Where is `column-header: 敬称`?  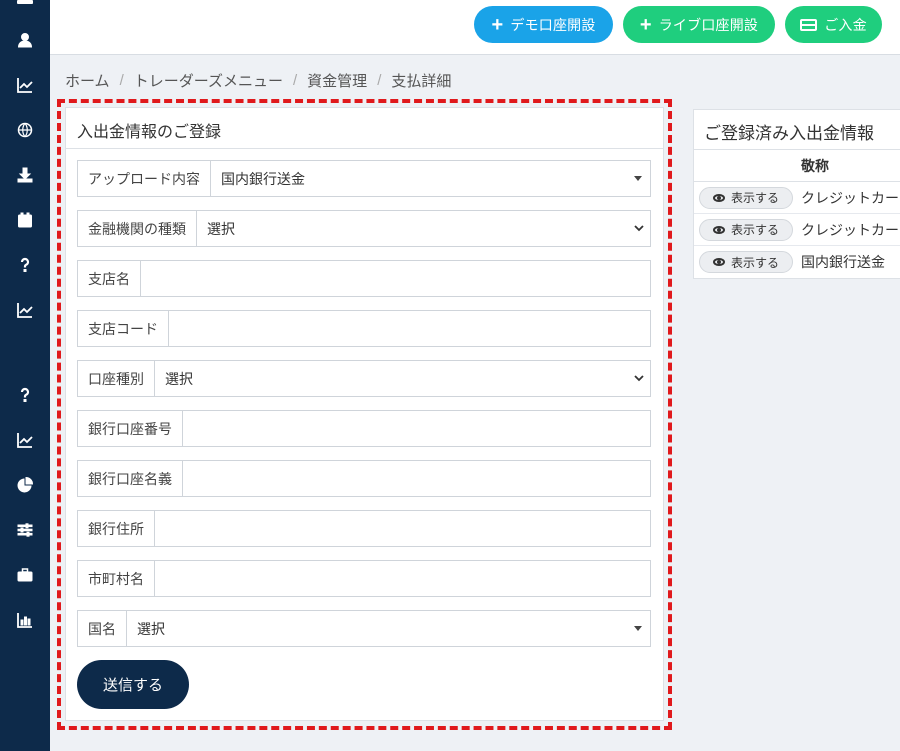 column-header: 敬称 is located at coordinates (797, 166).